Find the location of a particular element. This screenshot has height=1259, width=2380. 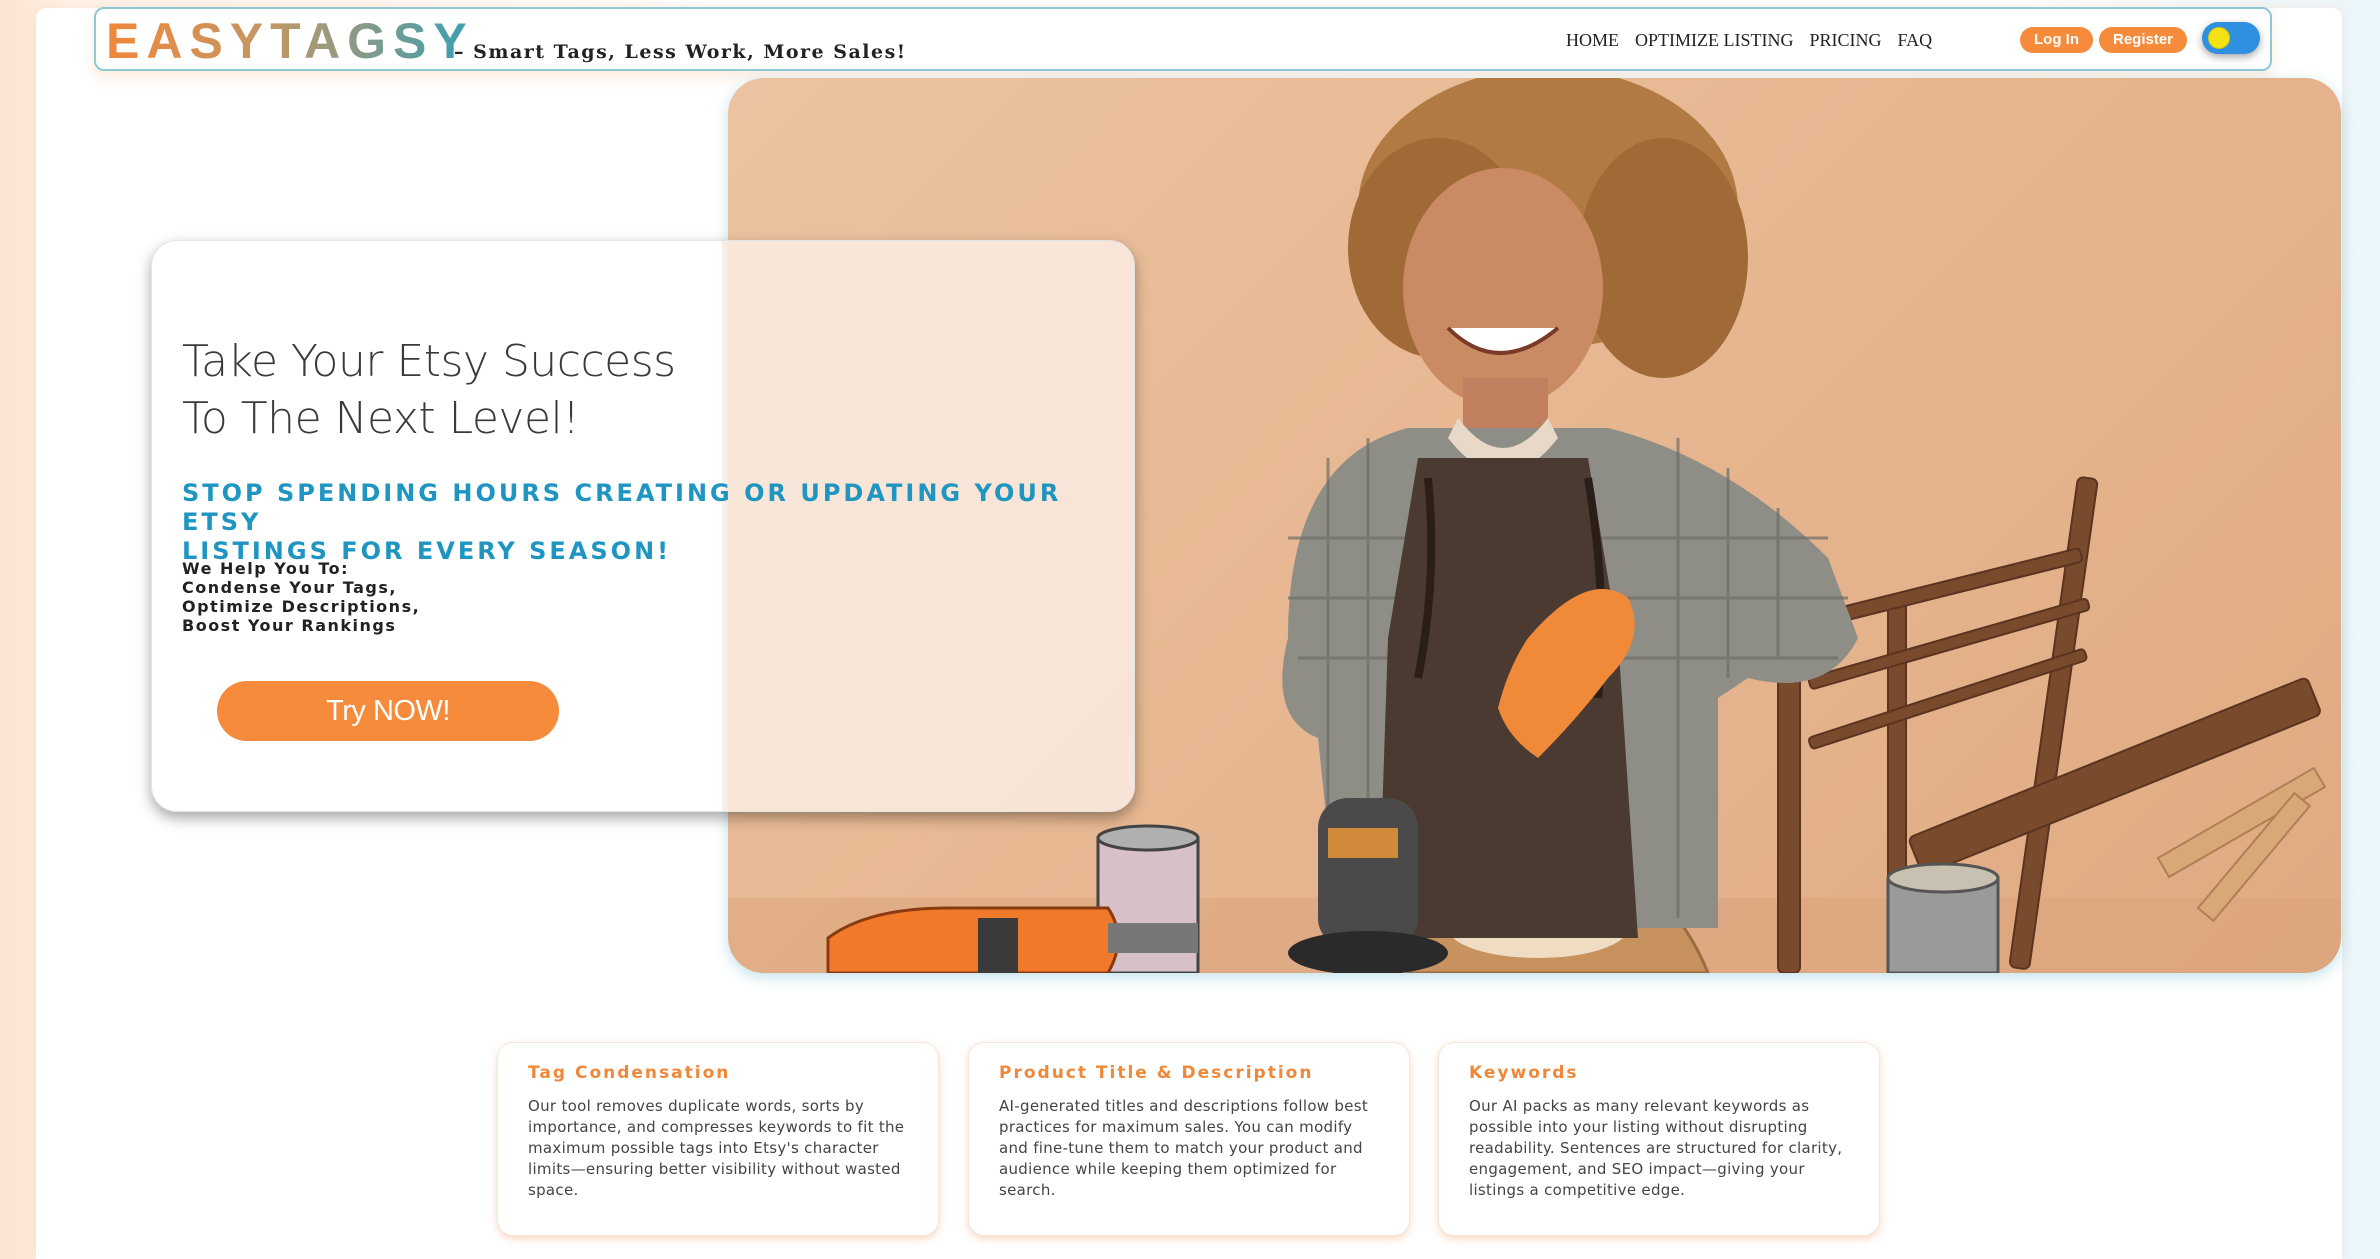

help-line: Optimize Descriptions, is located at coordinates (301, 606).